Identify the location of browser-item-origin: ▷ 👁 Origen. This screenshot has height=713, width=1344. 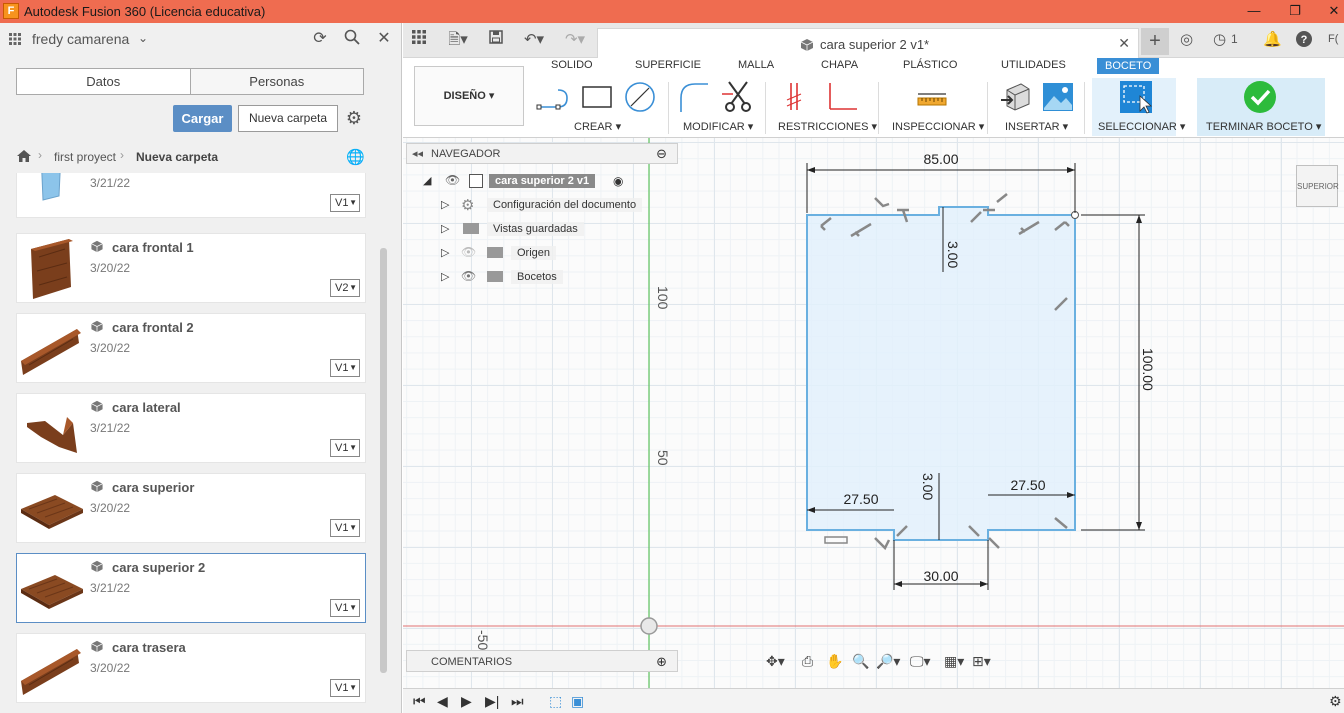
(541, 253).